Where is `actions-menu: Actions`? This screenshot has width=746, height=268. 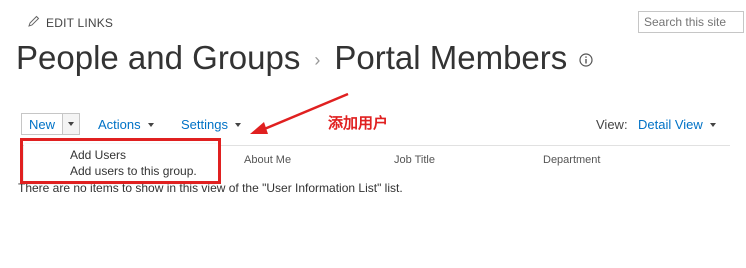
actions-menu: Actions is located at coordinates (126, 124).